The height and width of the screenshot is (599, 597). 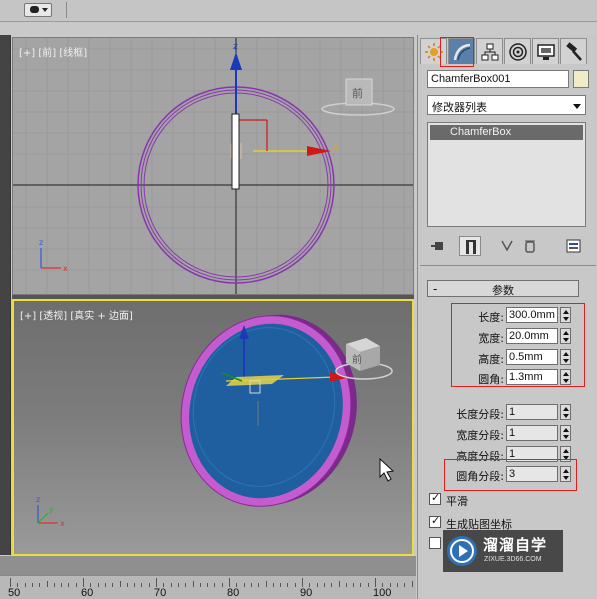 I want to click on length-segs-field: 1, so click(x=532, y=412).